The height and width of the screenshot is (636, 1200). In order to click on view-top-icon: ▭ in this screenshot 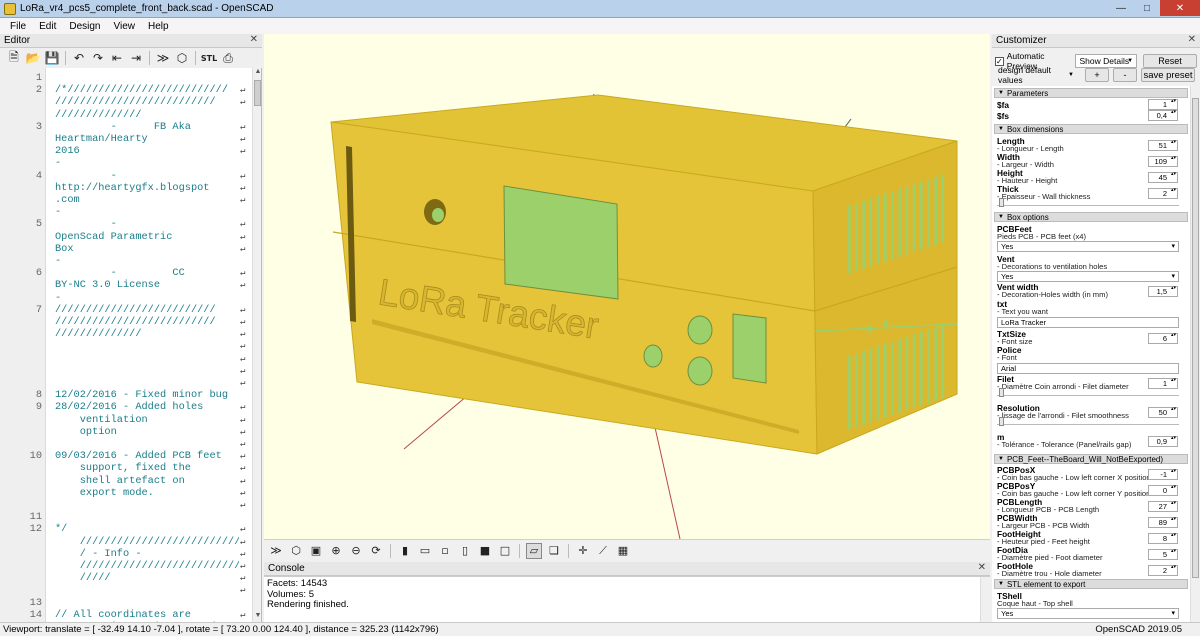, I will do `click(425, 551)`.